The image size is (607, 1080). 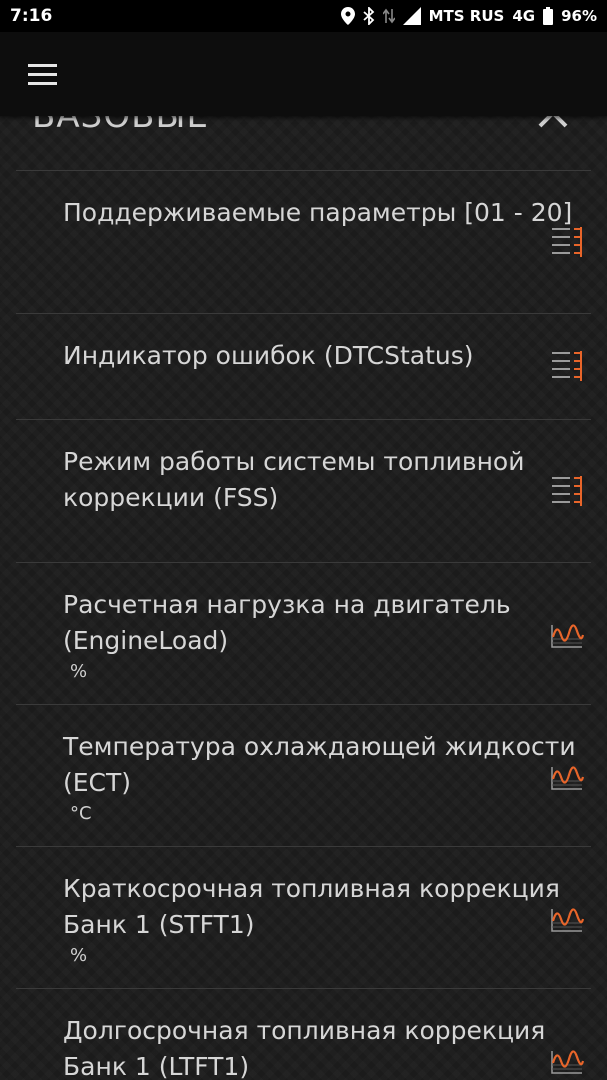 I want to click on app-bar, so click(x=303, y=74).